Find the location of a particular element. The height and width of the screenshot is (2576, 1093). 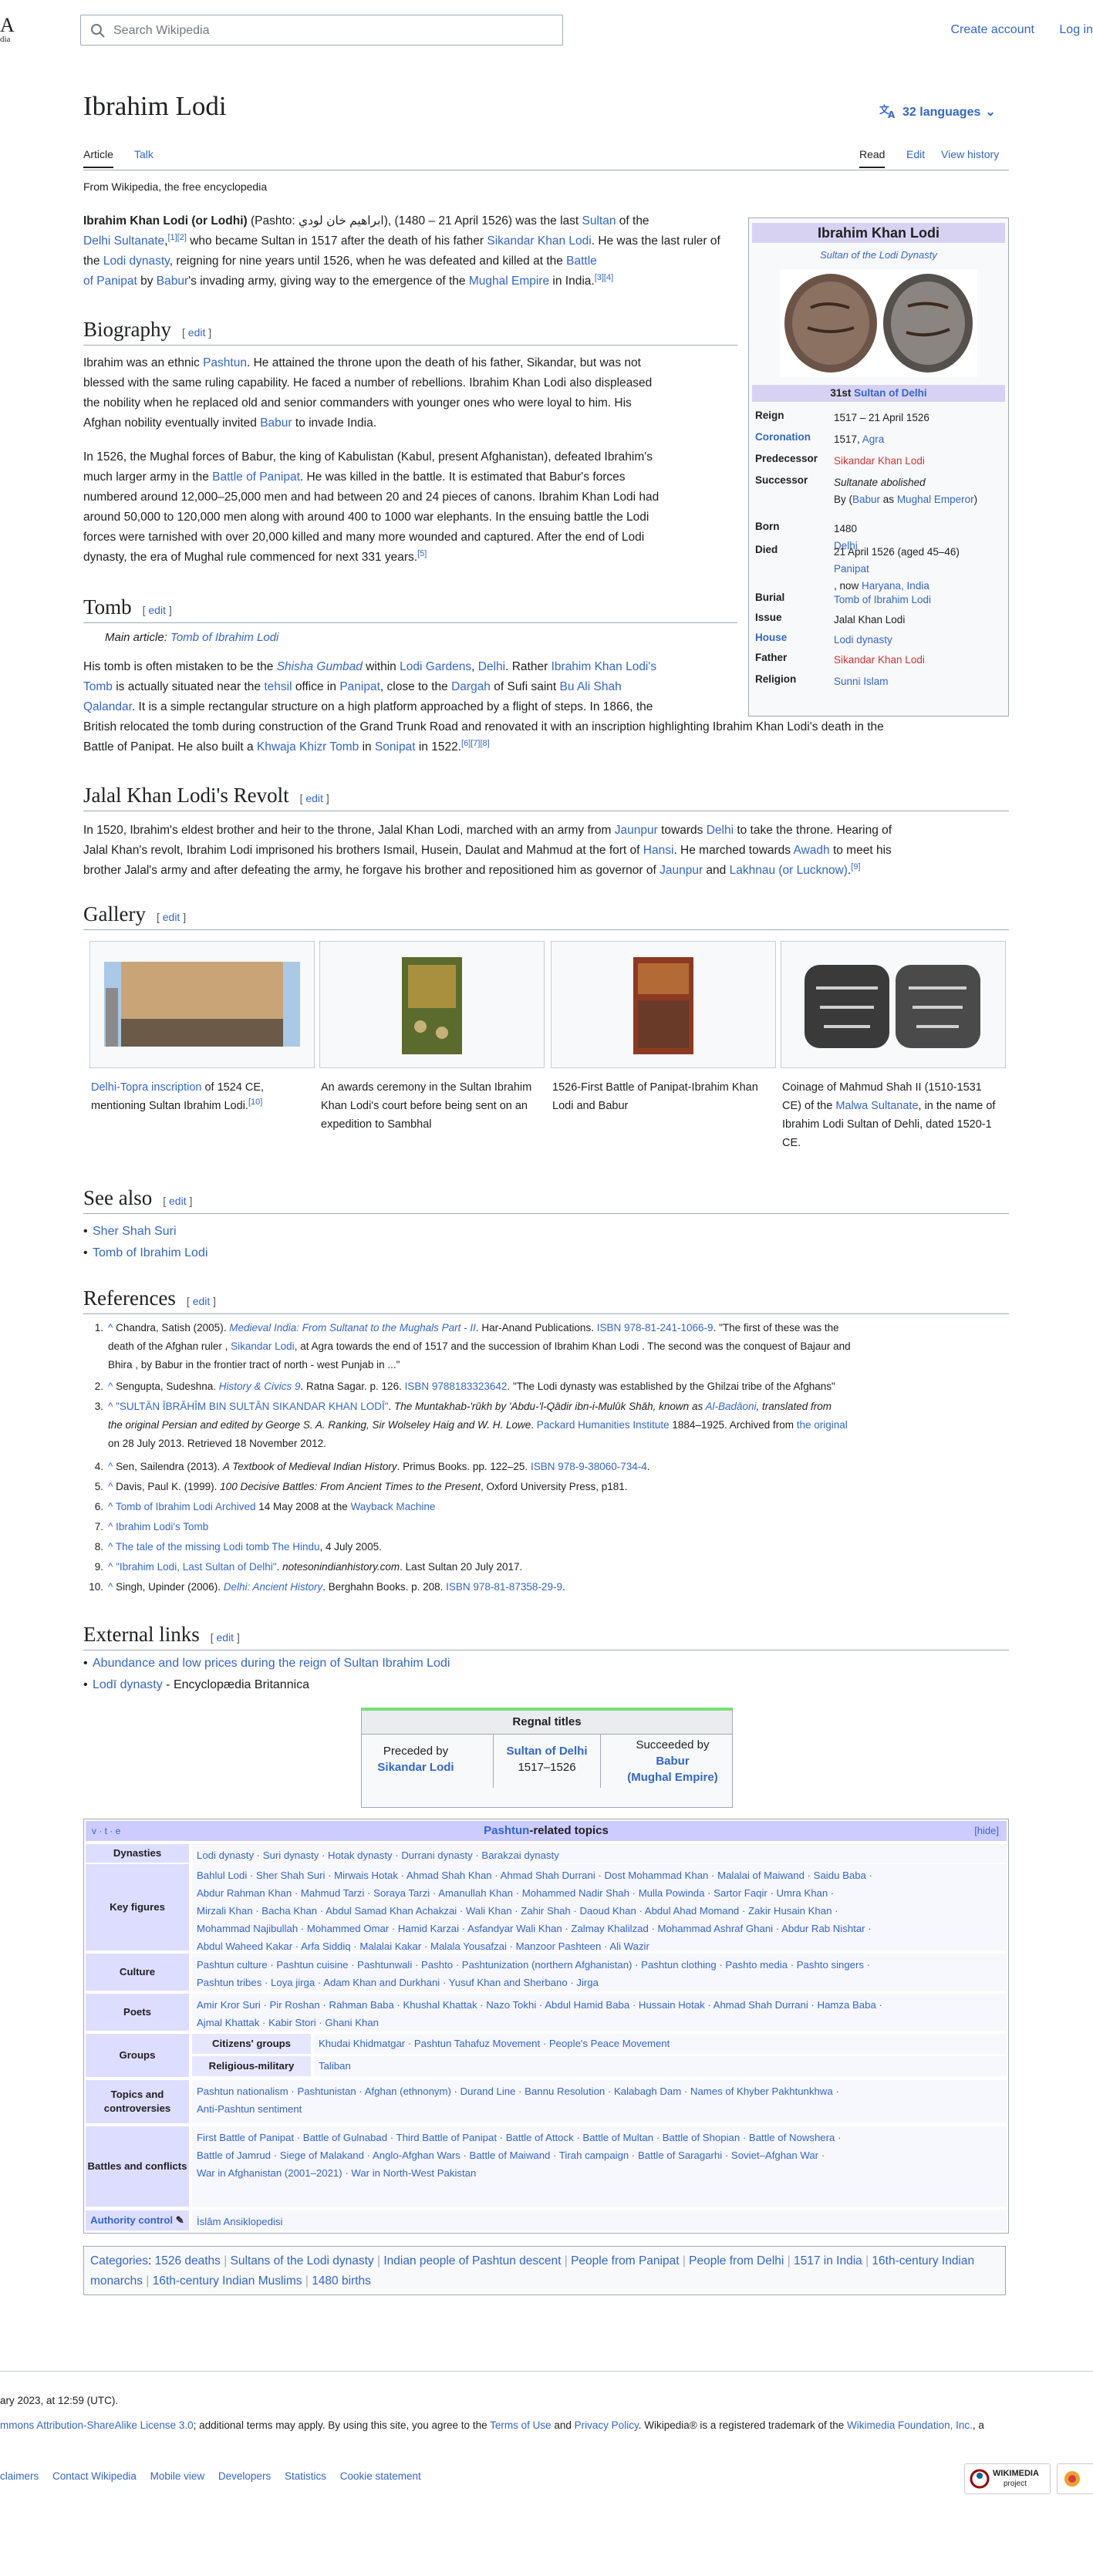

citation: [1][2] is located at coordinates (176, 237).